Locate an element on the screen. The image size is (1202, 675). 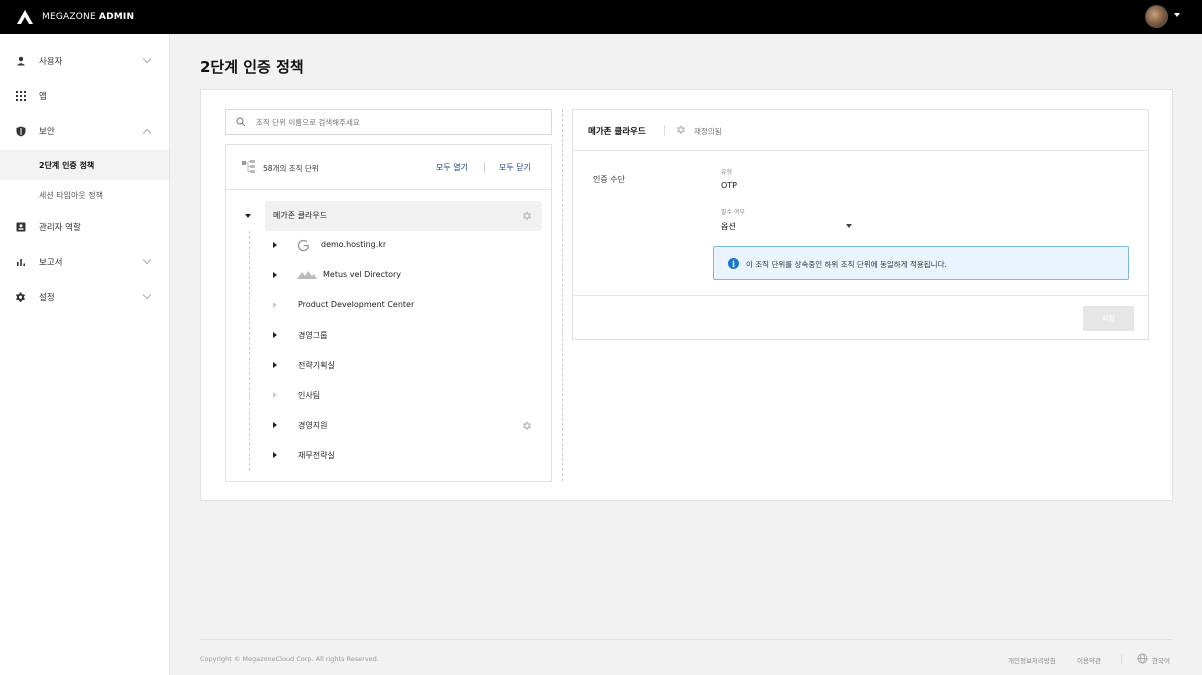
sidebar-item-admin-roles: 관리자 역할 is located at coordinates (84, 227).